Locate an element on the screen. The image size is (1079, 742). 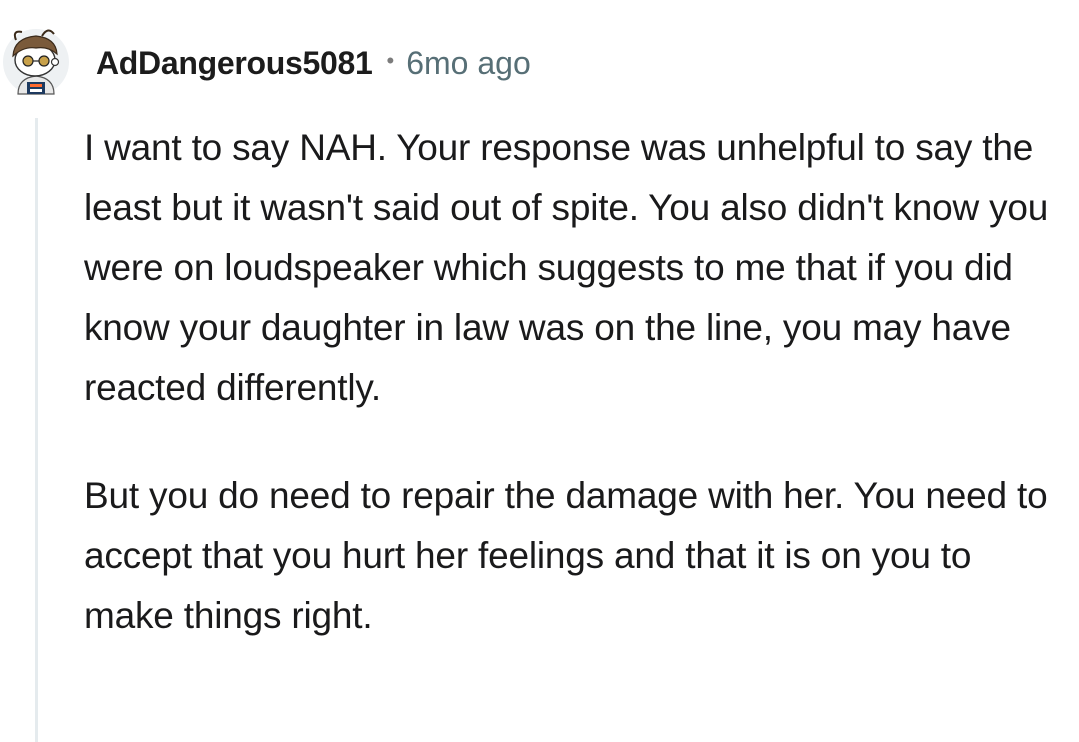
action-icon-partial is located at coordinates (115, 738).